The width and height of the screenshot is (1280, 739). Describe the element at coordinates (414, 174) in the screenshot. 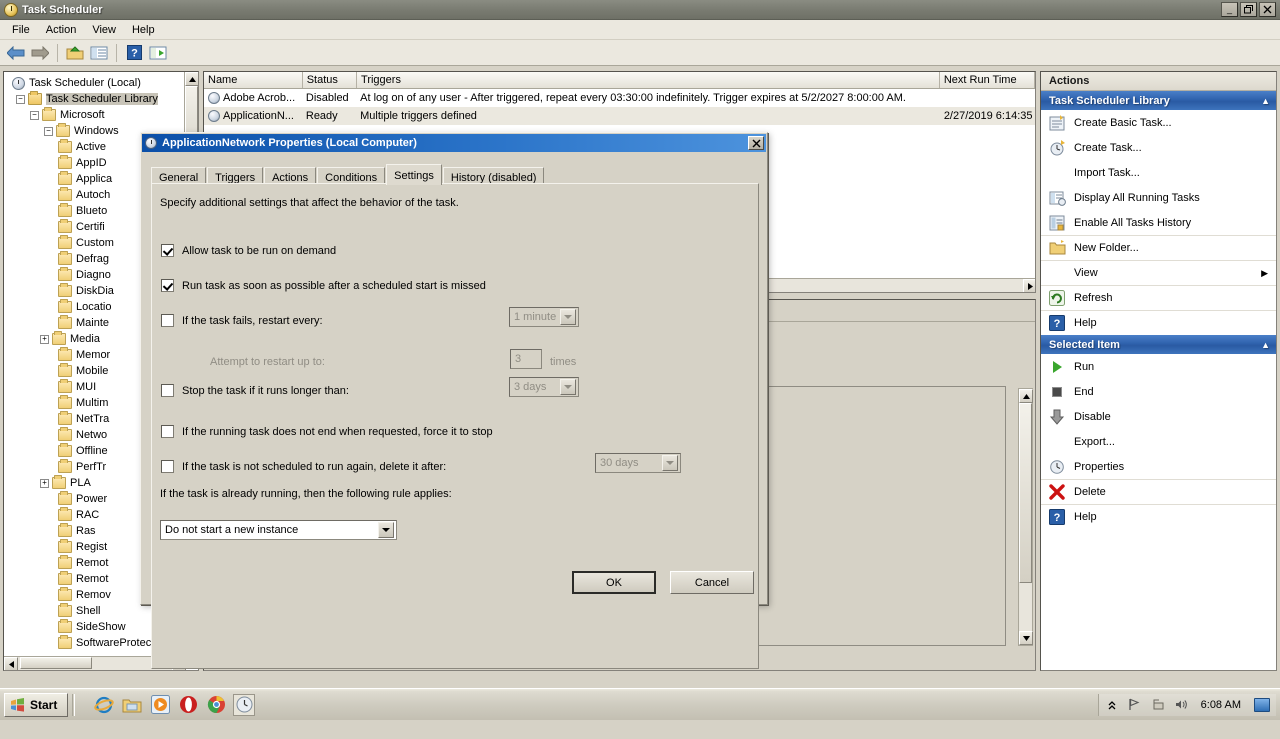

I see `tab-settings: Settings` at that location.